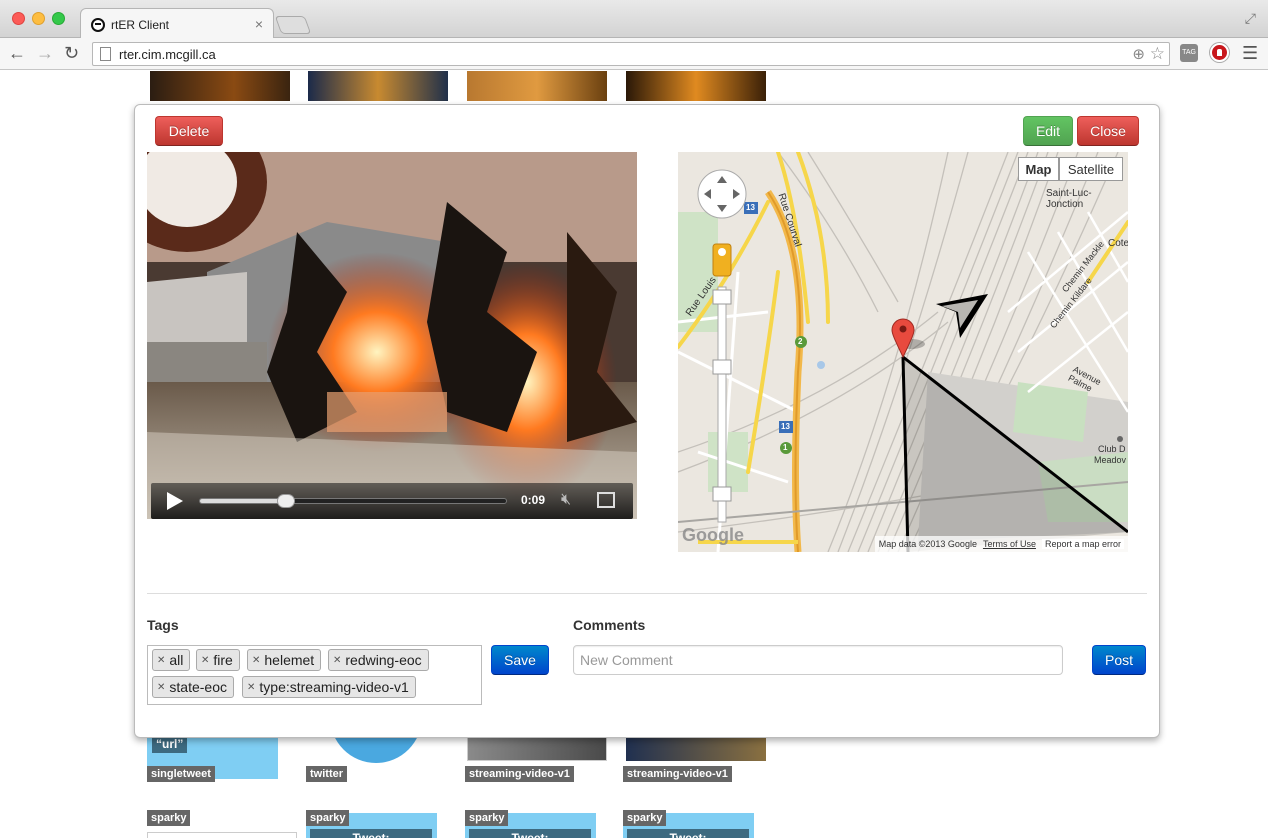 Image resolution: width=1268 pixels, height=838 pixels. What do you see at coordinates (1118, 243) in the screenshot?
I see `map-label-place: Cote` at bounding box center [1118, 243].